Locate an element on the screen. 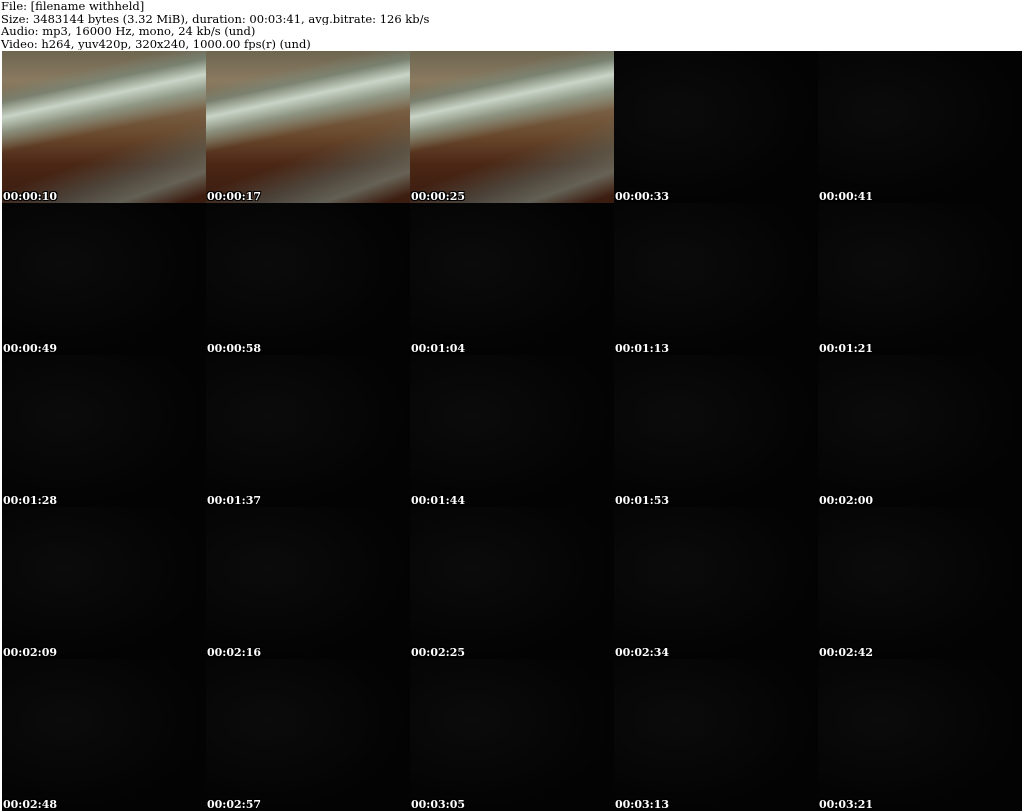 This screenshot has height=811, width=1024. thumbnail-frame: 00:02:57 is located at coordinates (308, 735).